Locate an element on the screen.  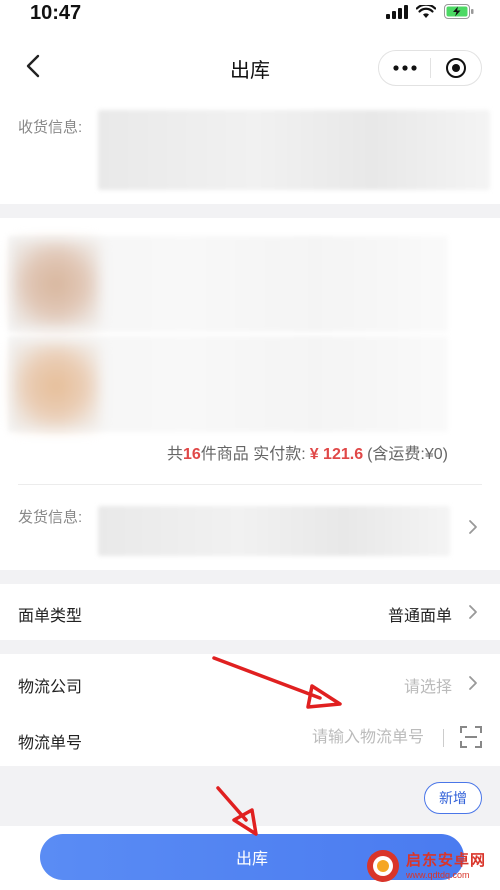
divider is located at coordinates (250, 484).